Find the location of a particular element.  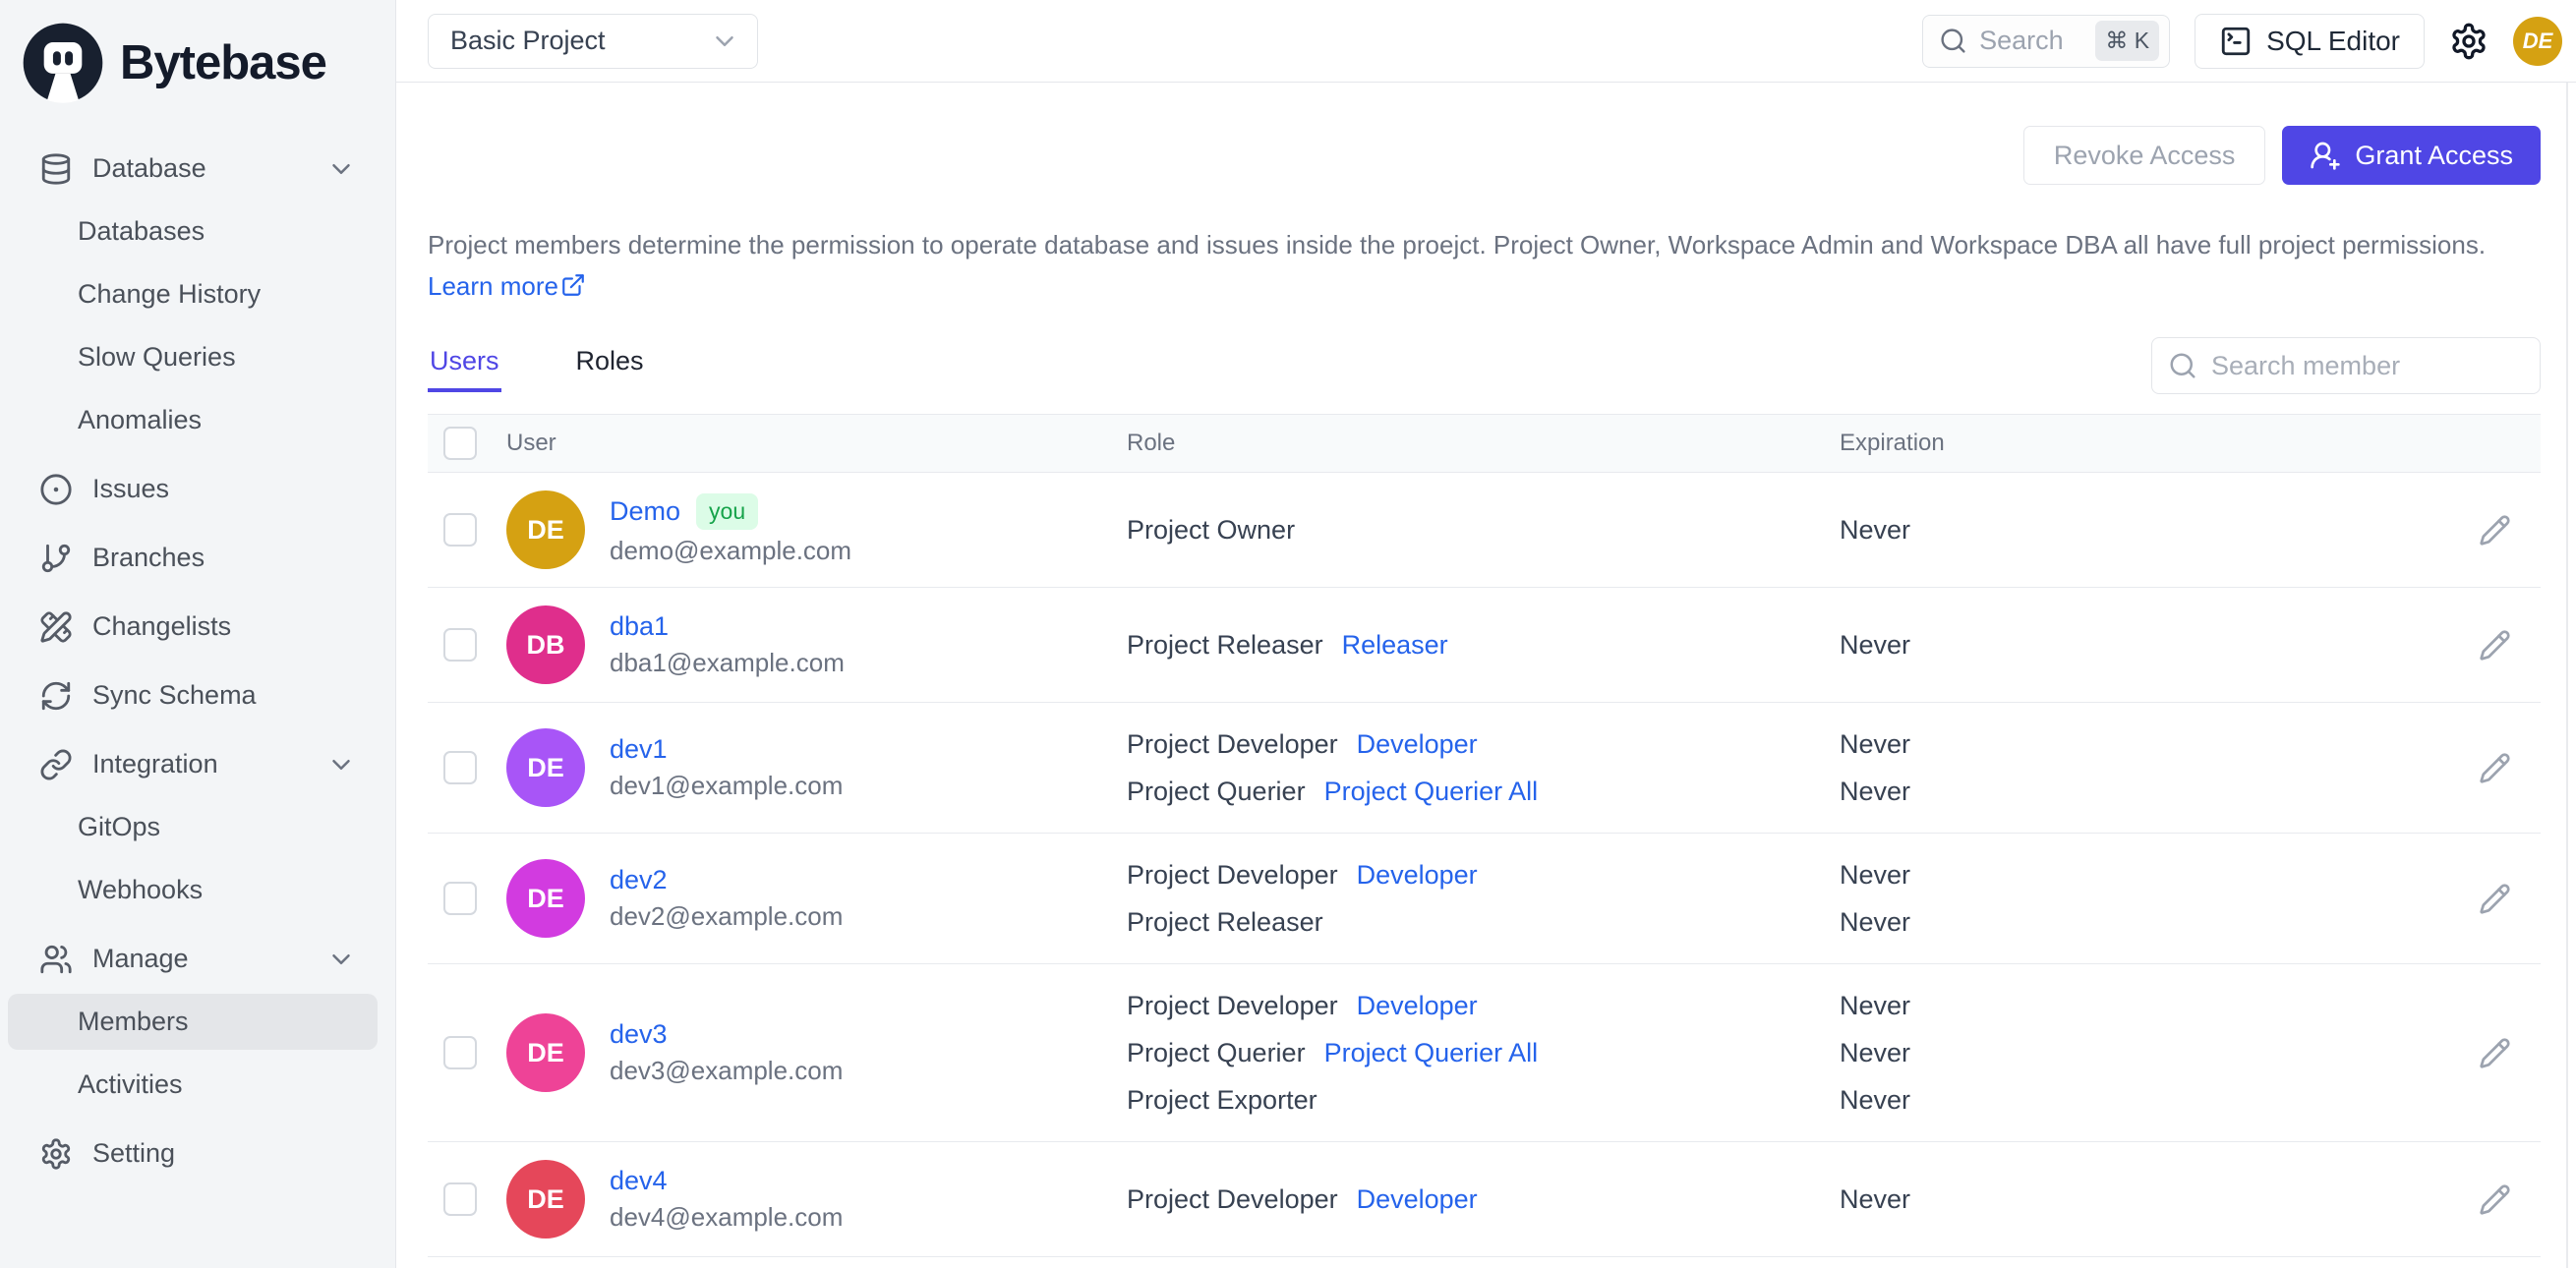

sidebar-item-issues: Issues is located at coordinates (193, 489).